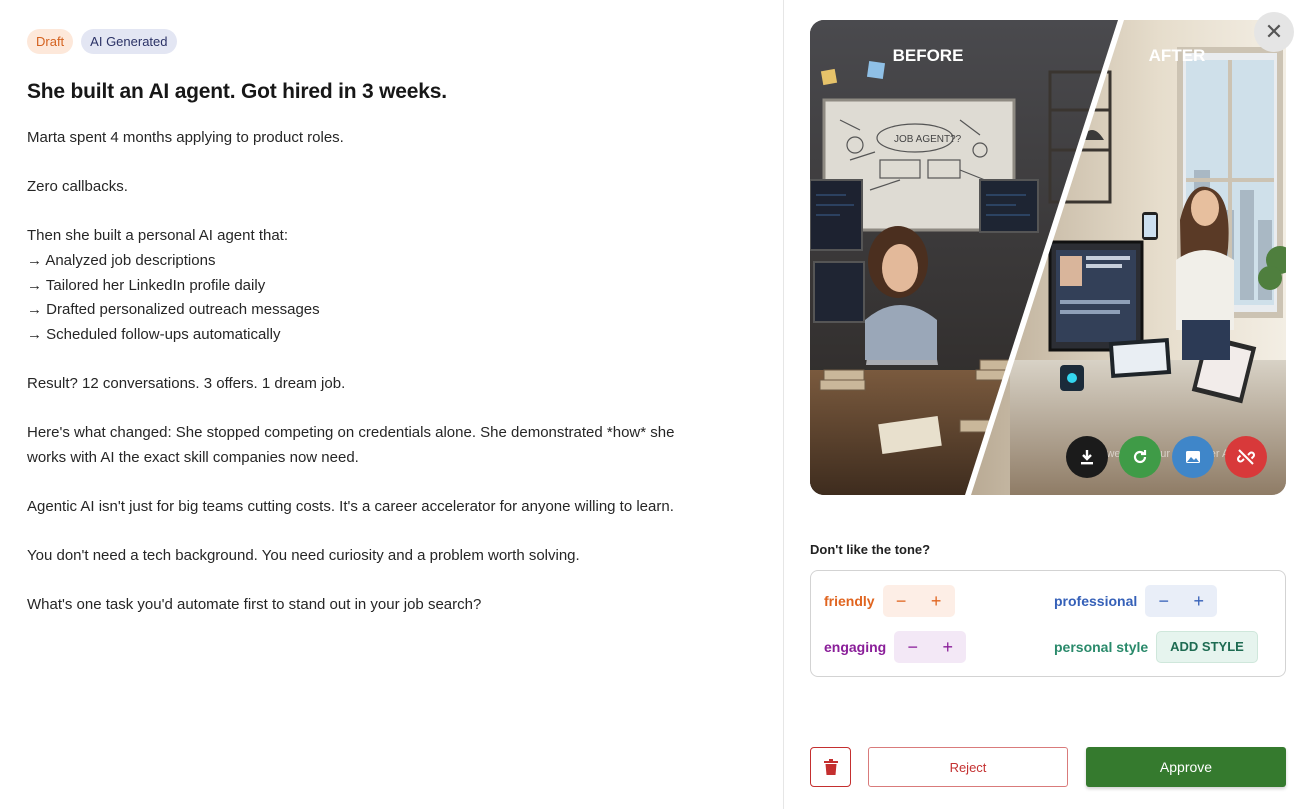 The width and height of the screenshot is (1306, 809). What do you see at coordinates (392, 187) in the screenshot?
I see `post-paragraph: Zero callbacks.` at bounding box center [392, 187].